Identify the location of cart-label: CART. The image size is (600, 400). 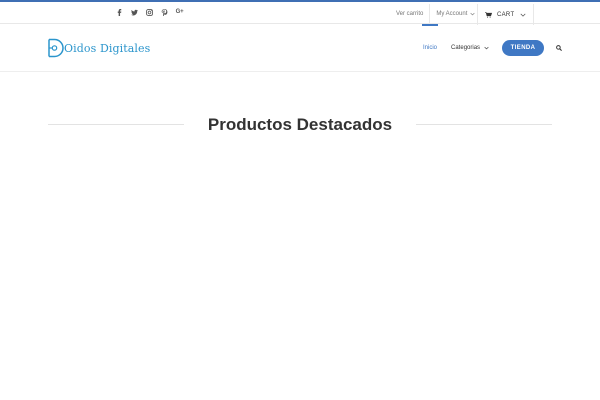
(506, 14).